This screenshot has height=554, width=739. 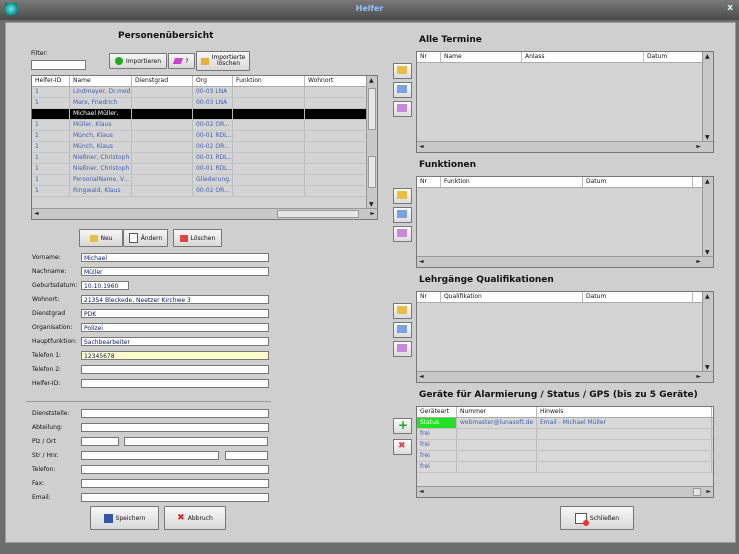 I want to click on funktionen-delete-button, so click(x=402, y=234).